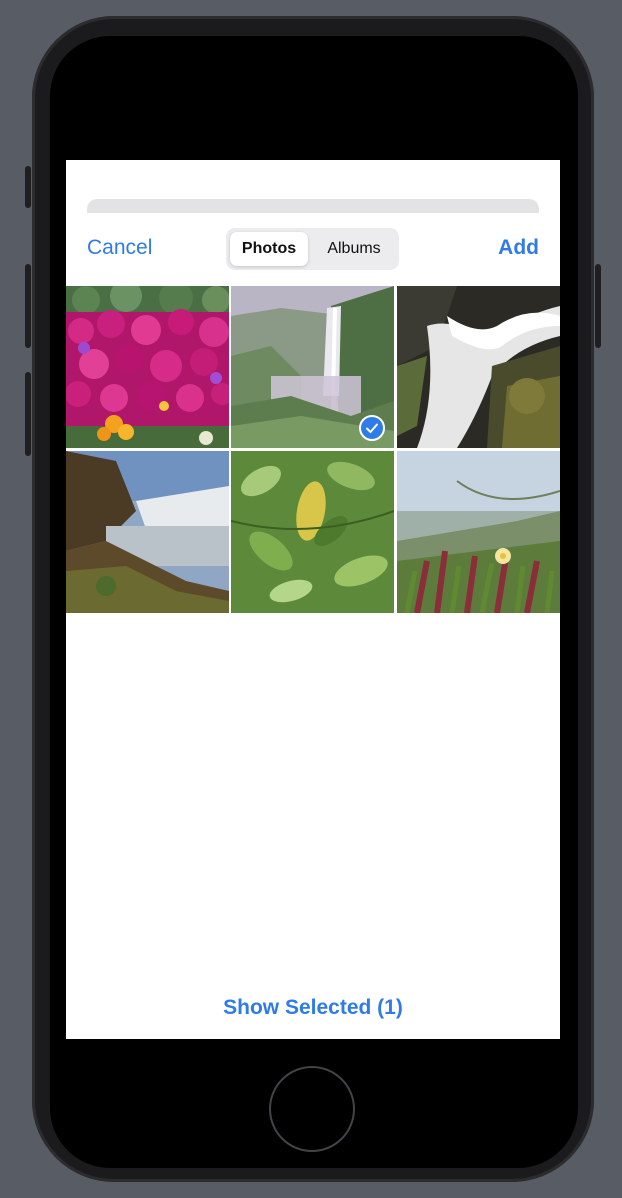 This screenshot has height=1198, width=622. What do you see at coordinates (312, 1109) in the screenshot?
I see `home-button` at bounding box center [312, 1109].